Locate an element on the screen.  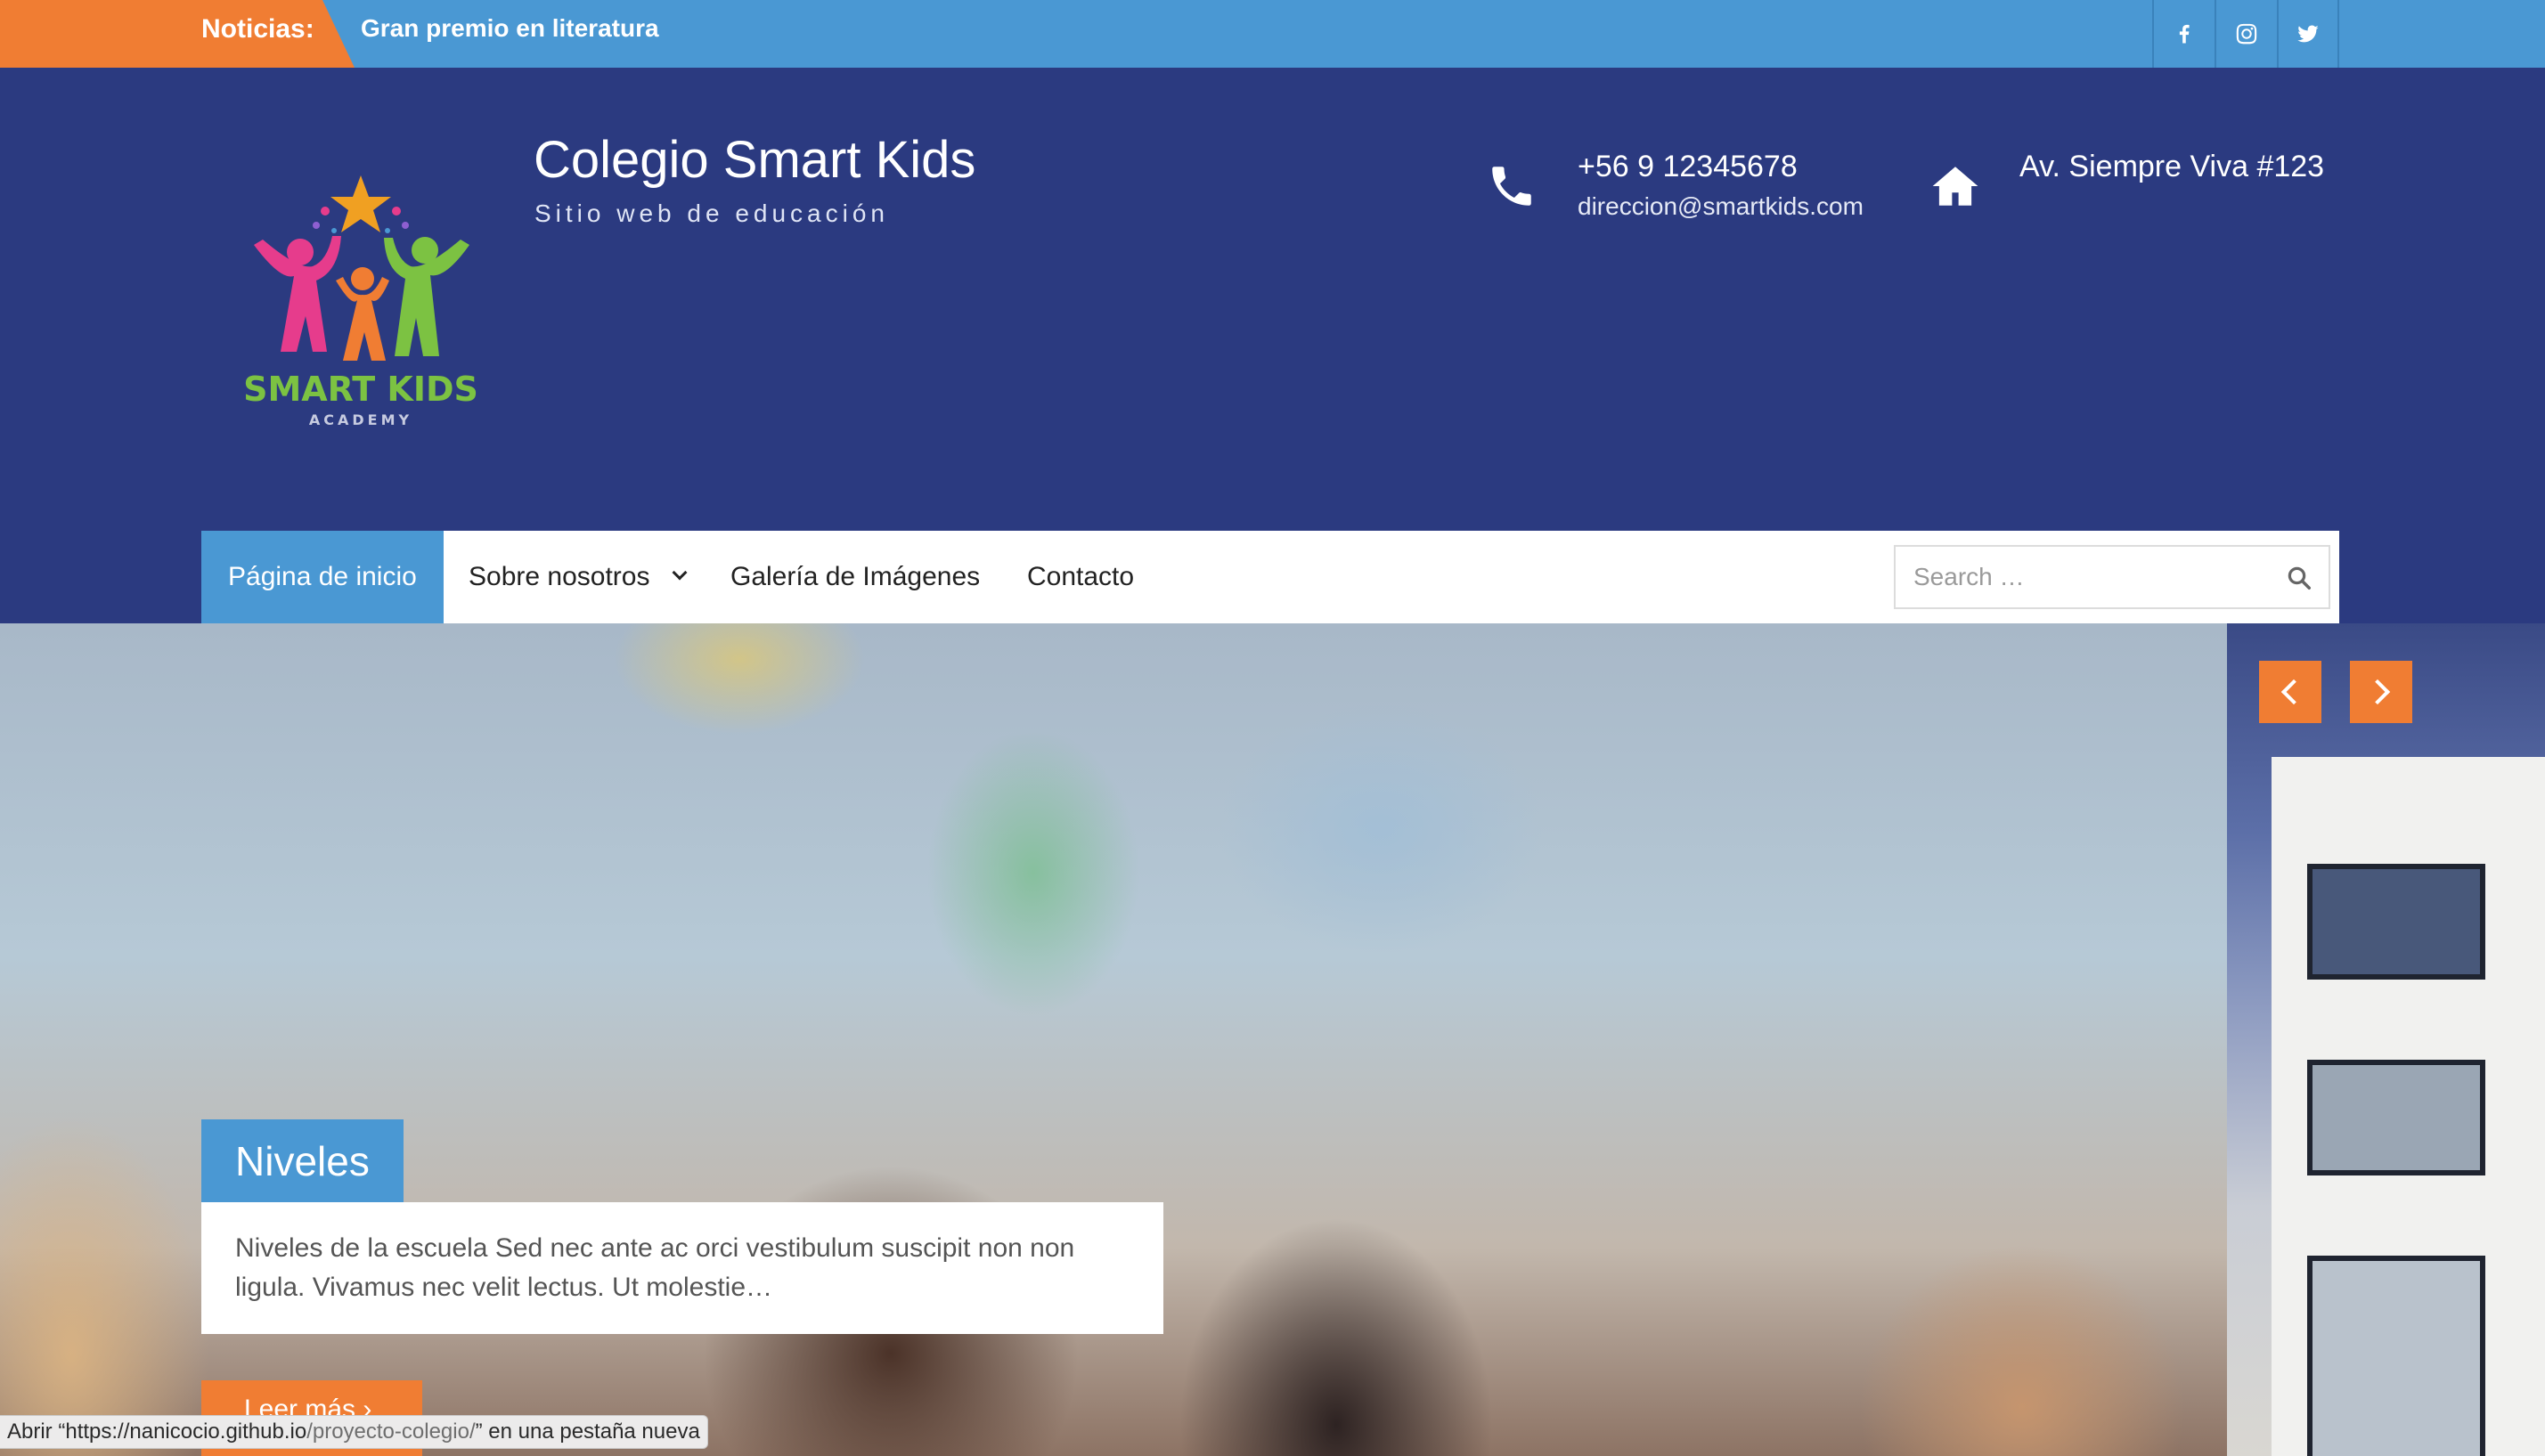
home-icon is located at coordinates (1955, 188).